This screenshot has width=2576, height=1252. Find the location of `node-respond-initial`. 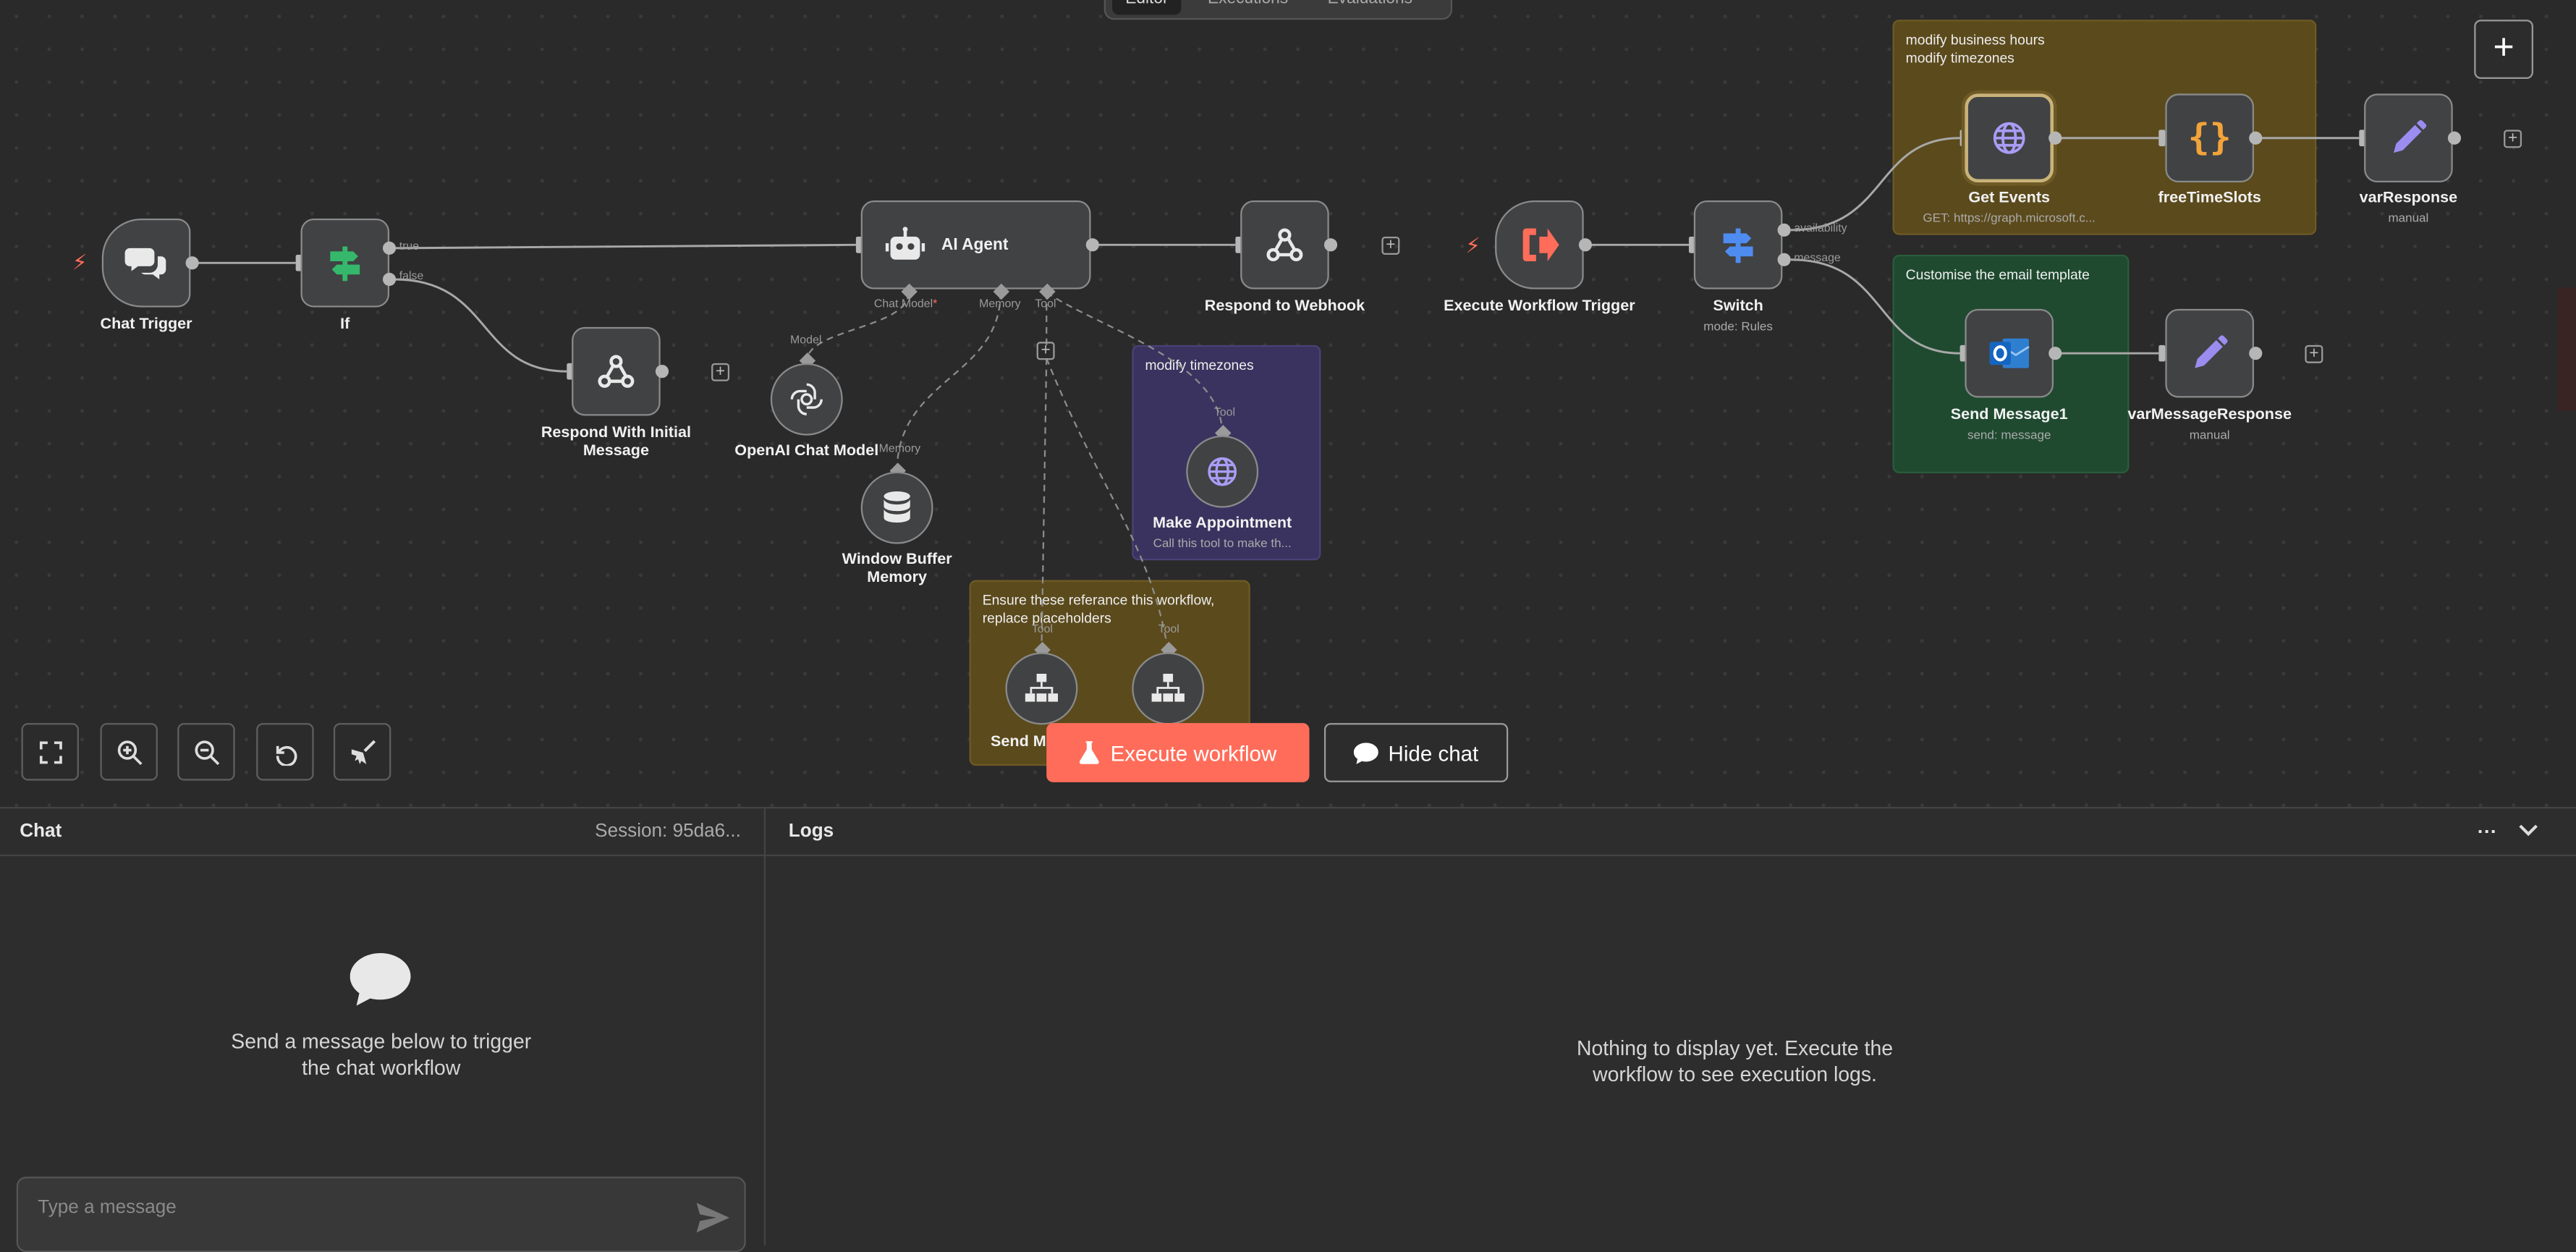

node-respond-initial is located at coordinates (616, 371).